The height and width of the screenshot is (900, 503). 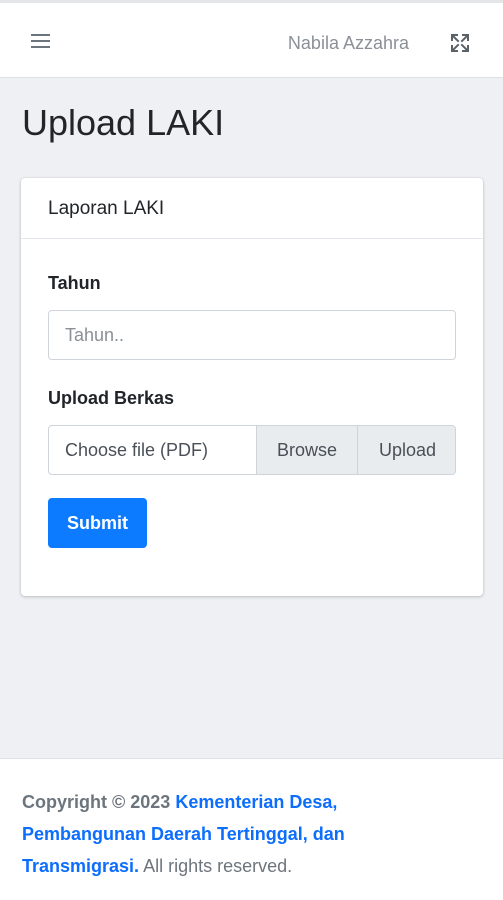 I want to click on browse-button: Browse, so click(x=306, y=450).